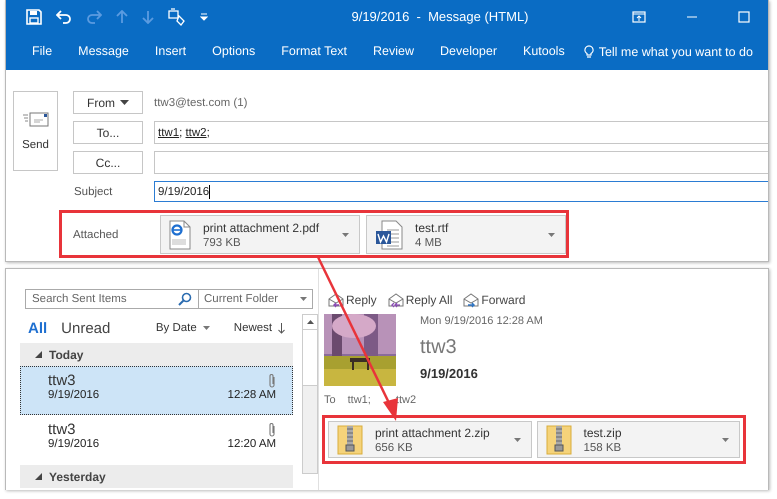  Describe the element at coordinates (196, 132) in the screenshot. I see `recipient-name: ttw2` at that location.